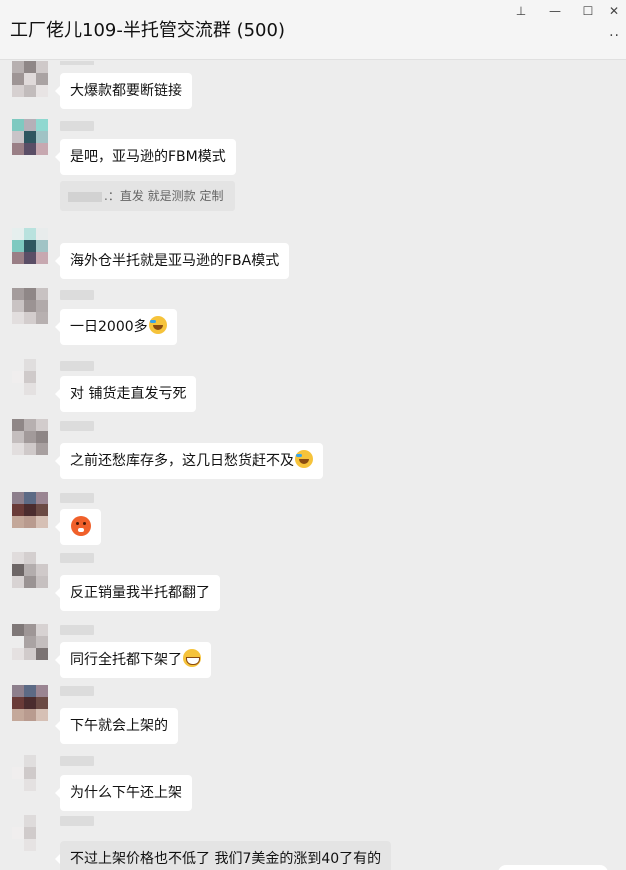 The width and height of the screenshot is (626, 870). I want to click on message-text: 下午就会上架的, so click(119, 726).